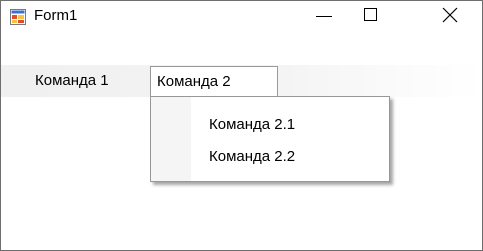 The image size is (483, 251). What do you see at coordinates (459, 16) in the screenshot?
I see `close-button` at bounding box center [459, 16].